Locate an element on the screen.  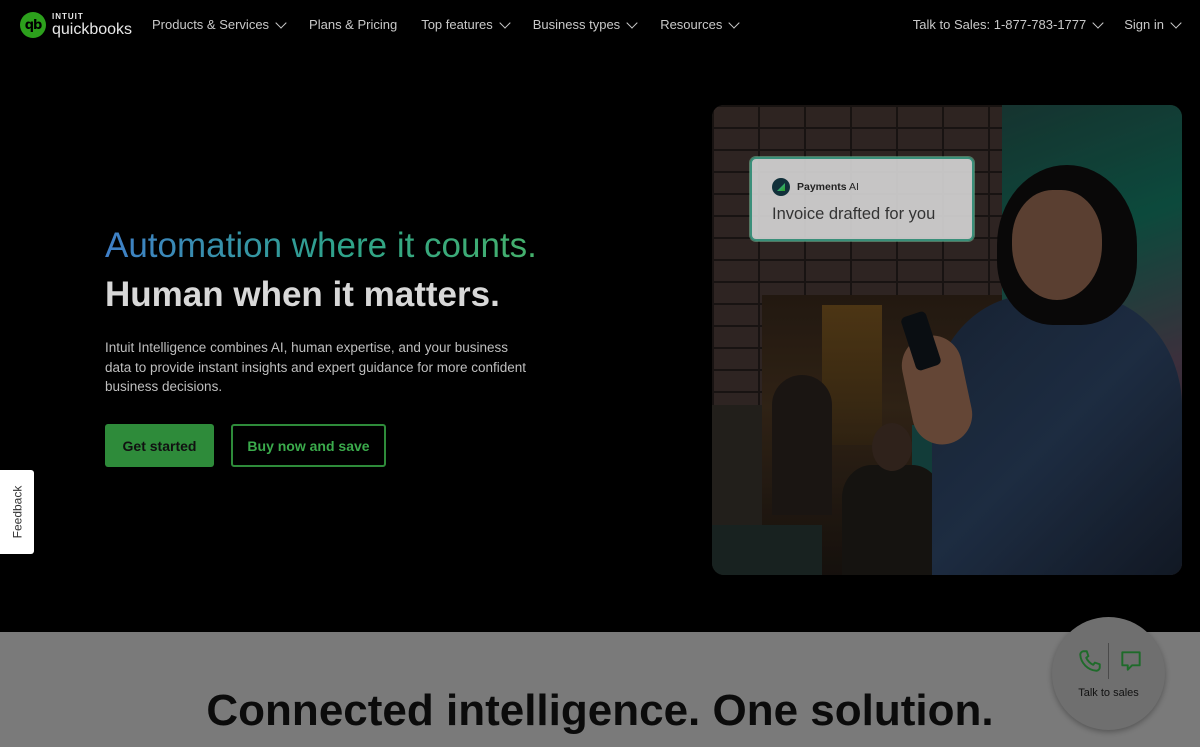
nav-link-label: Plans & Pricing is located at coordinates (353, 24).